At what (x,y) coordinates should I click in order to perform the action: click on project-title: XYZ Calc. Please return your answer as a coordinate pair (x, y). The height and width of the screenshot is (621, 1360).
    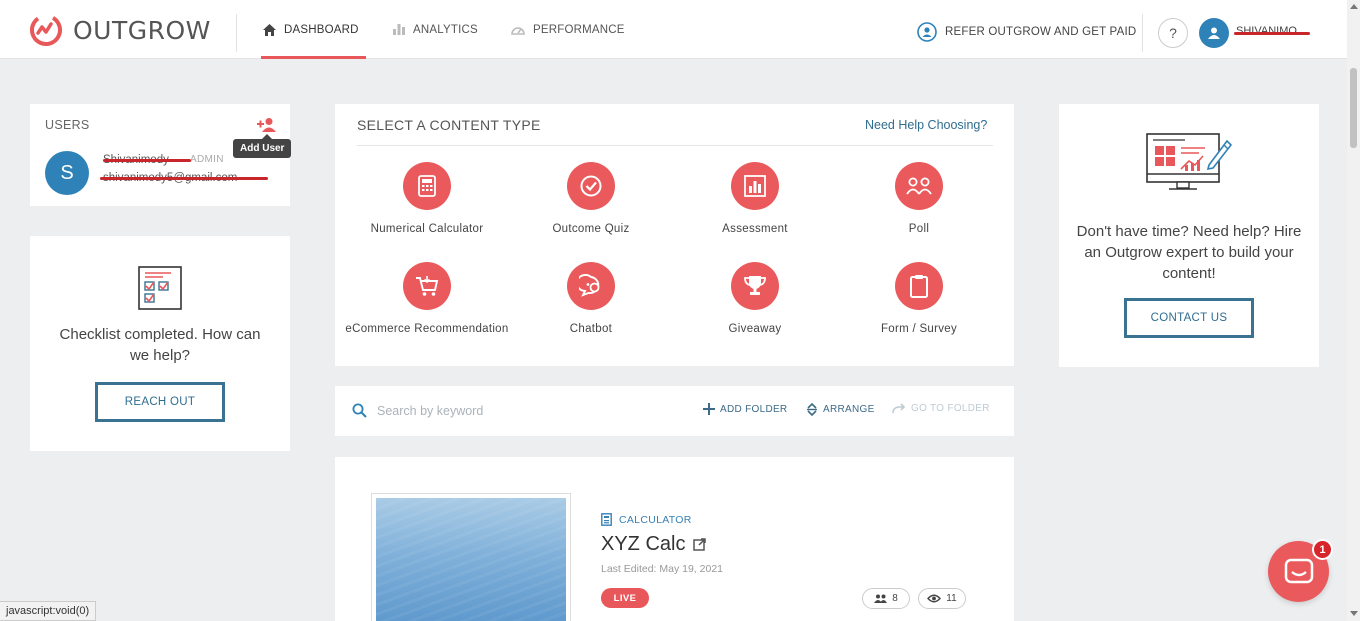
    Looking at the image, I should click on (654, 544).